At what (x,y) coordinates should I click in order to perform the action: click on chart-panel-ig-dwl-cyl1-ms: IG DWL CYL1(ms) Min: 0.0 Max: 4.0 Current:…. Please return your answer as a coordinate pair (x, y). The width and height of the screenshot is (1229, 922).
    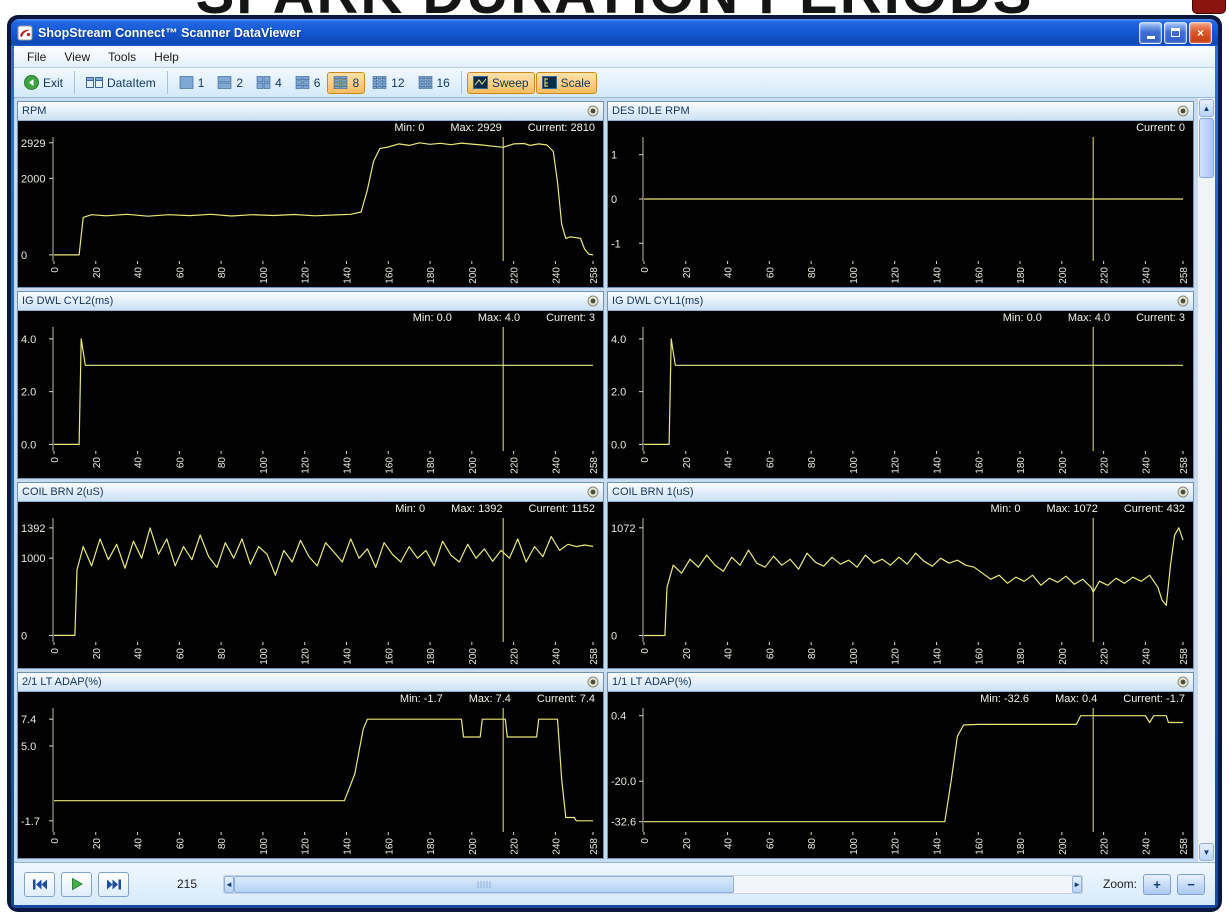
    Looking at the image, I should click on (900, 385).